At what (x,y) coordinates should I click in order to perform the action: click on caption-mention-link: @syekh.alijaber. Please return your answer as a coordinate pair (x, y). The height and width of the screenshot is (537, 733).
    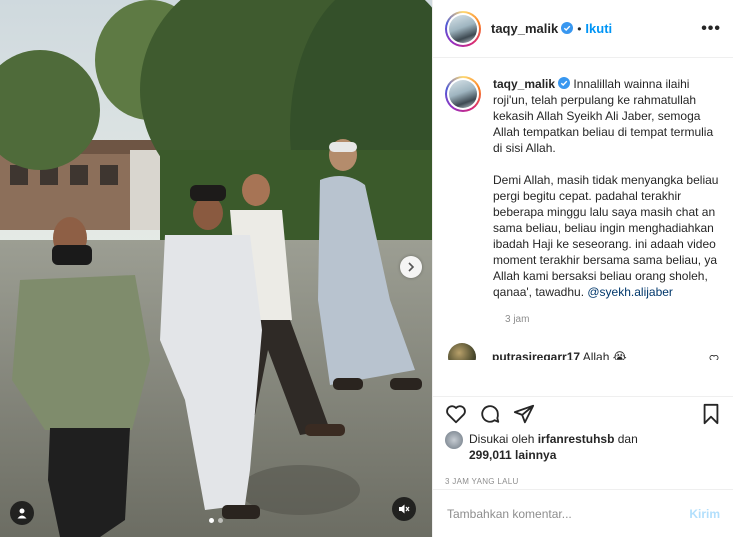
    Looking at the image, I should click on (630, 292).